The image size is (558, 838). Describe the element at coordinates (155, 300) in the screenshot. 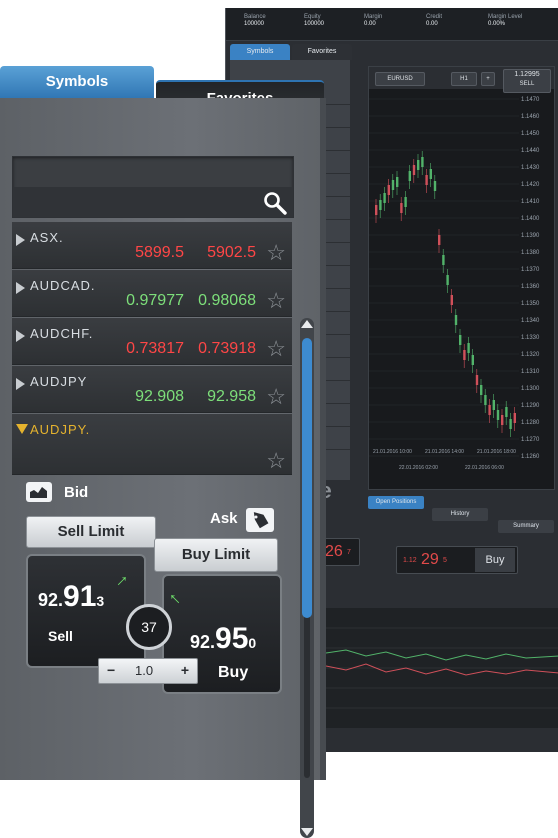

I see `bid-price: 0.97977` at that location.